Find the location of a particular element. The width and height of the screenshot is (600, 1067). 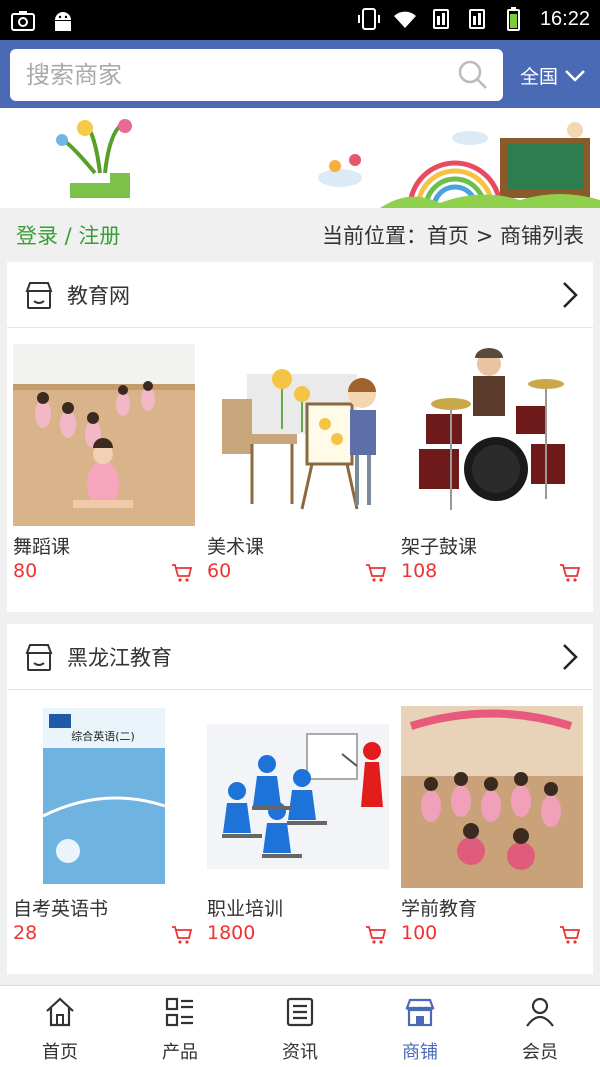

search-icon is located at coordinates (473, 75).